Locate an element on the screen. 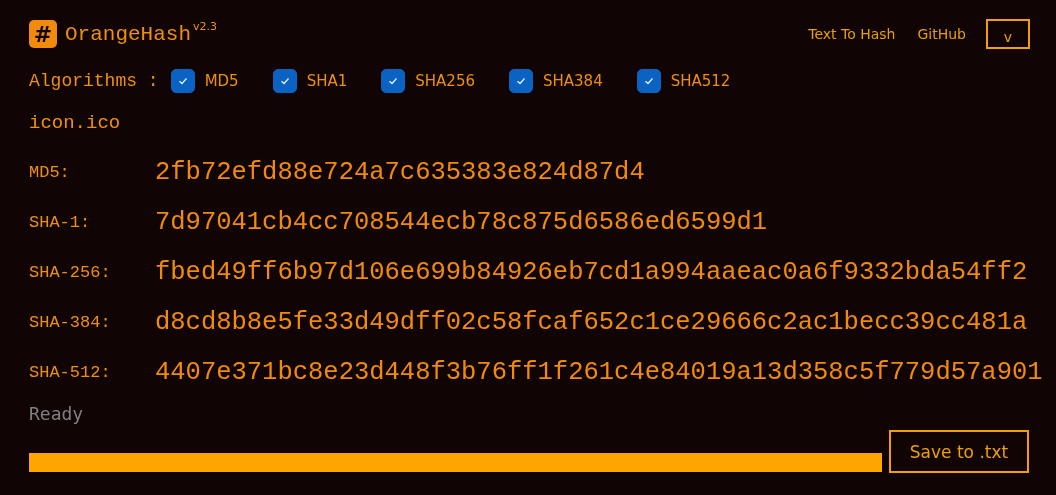 The height and width of the screenshot is (495, 1056). app-title: OrangeHash is located at coordinates (128, 34).